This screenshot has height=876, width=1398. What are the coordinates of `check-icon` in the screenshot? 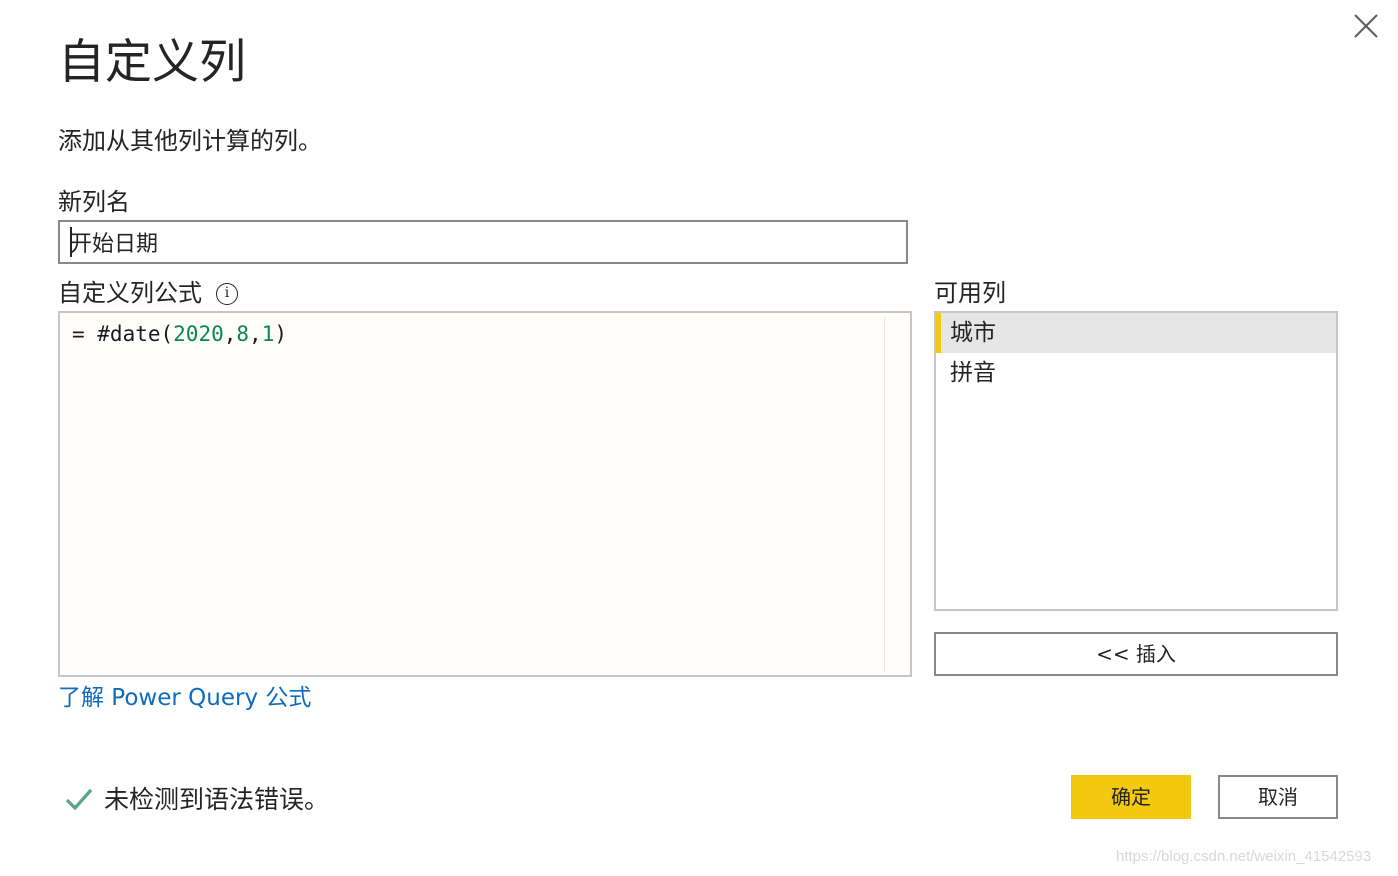 It's located at (79, 800).